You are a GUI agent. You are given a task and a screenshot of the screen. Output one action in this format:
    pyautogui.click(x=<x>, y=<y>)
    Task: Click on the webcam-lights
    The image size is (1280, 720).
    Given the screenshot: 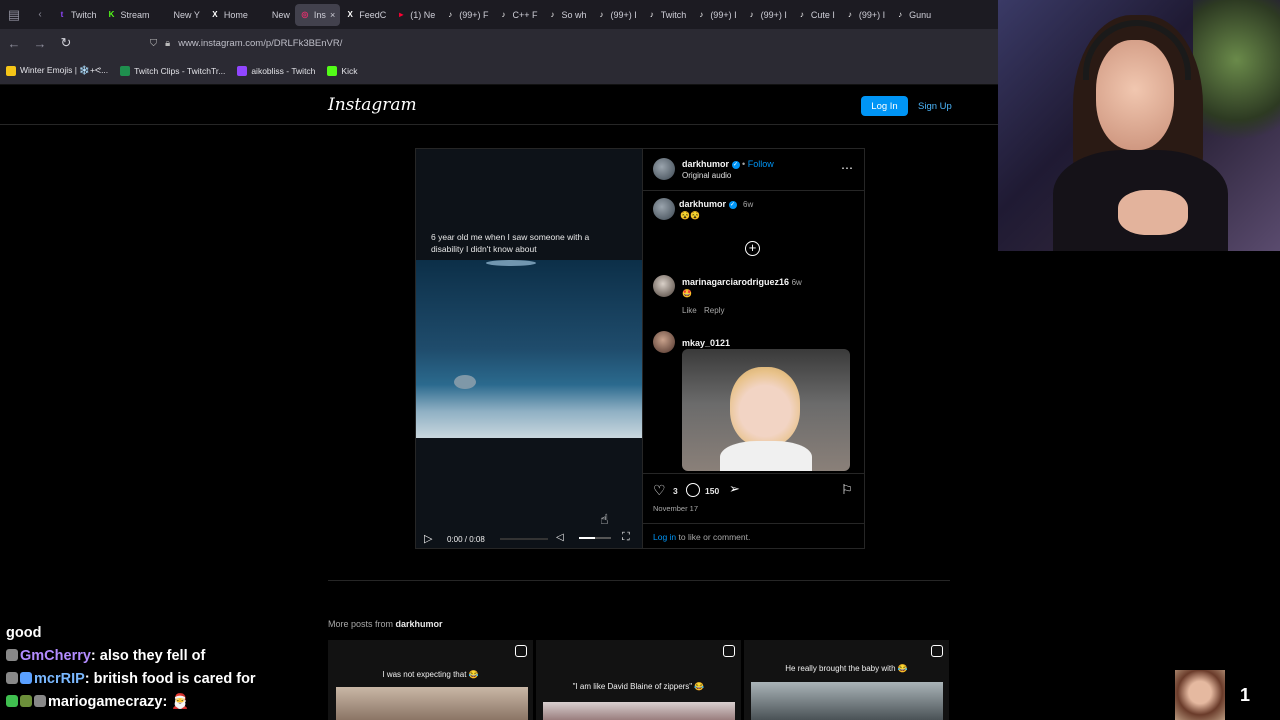 What is the action you would take?
    pyautogui.click(x=1236, y=75)
    